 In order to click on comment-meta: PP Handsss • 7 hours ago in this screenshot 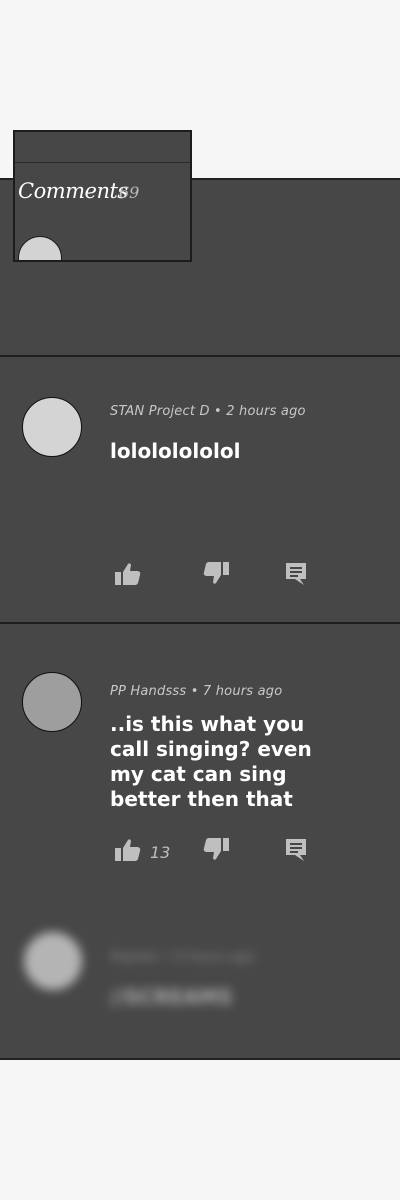, I will do `click(196, 691)`.